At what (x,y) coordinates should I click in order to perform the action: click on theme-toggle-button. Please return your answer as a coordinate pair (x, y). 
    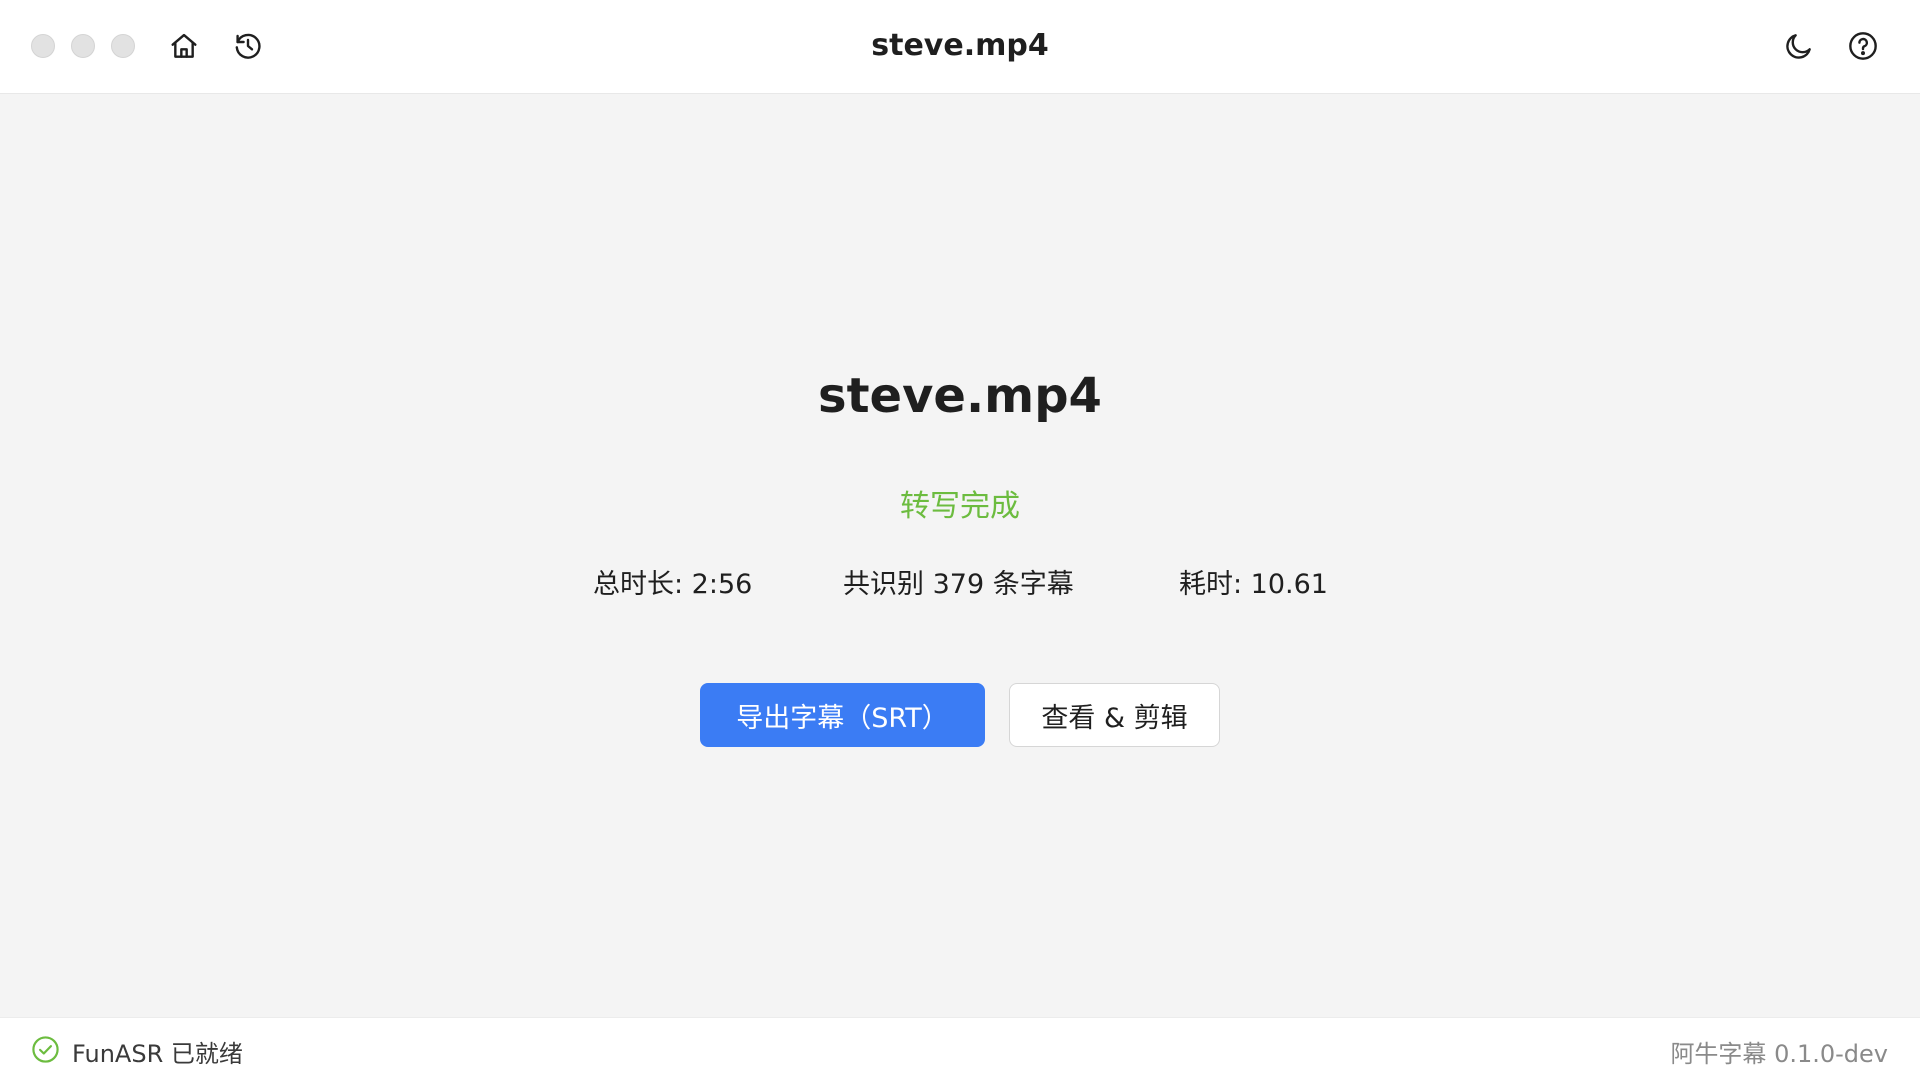
    Looking at the image, I should click on (1799, 46).